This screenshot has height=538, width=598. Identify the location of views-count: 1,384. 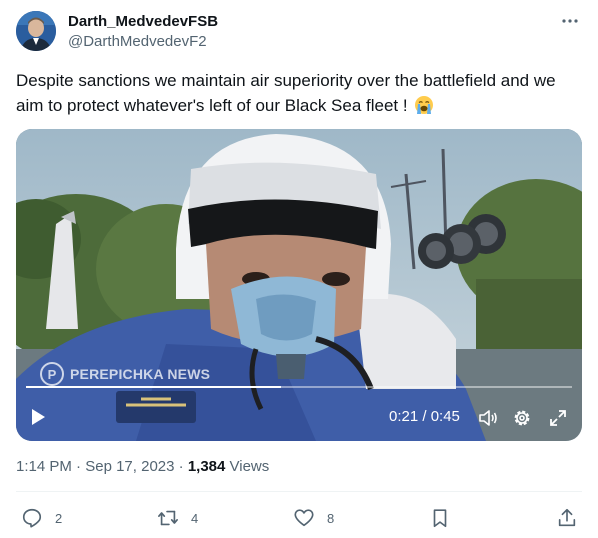
(206, 466).